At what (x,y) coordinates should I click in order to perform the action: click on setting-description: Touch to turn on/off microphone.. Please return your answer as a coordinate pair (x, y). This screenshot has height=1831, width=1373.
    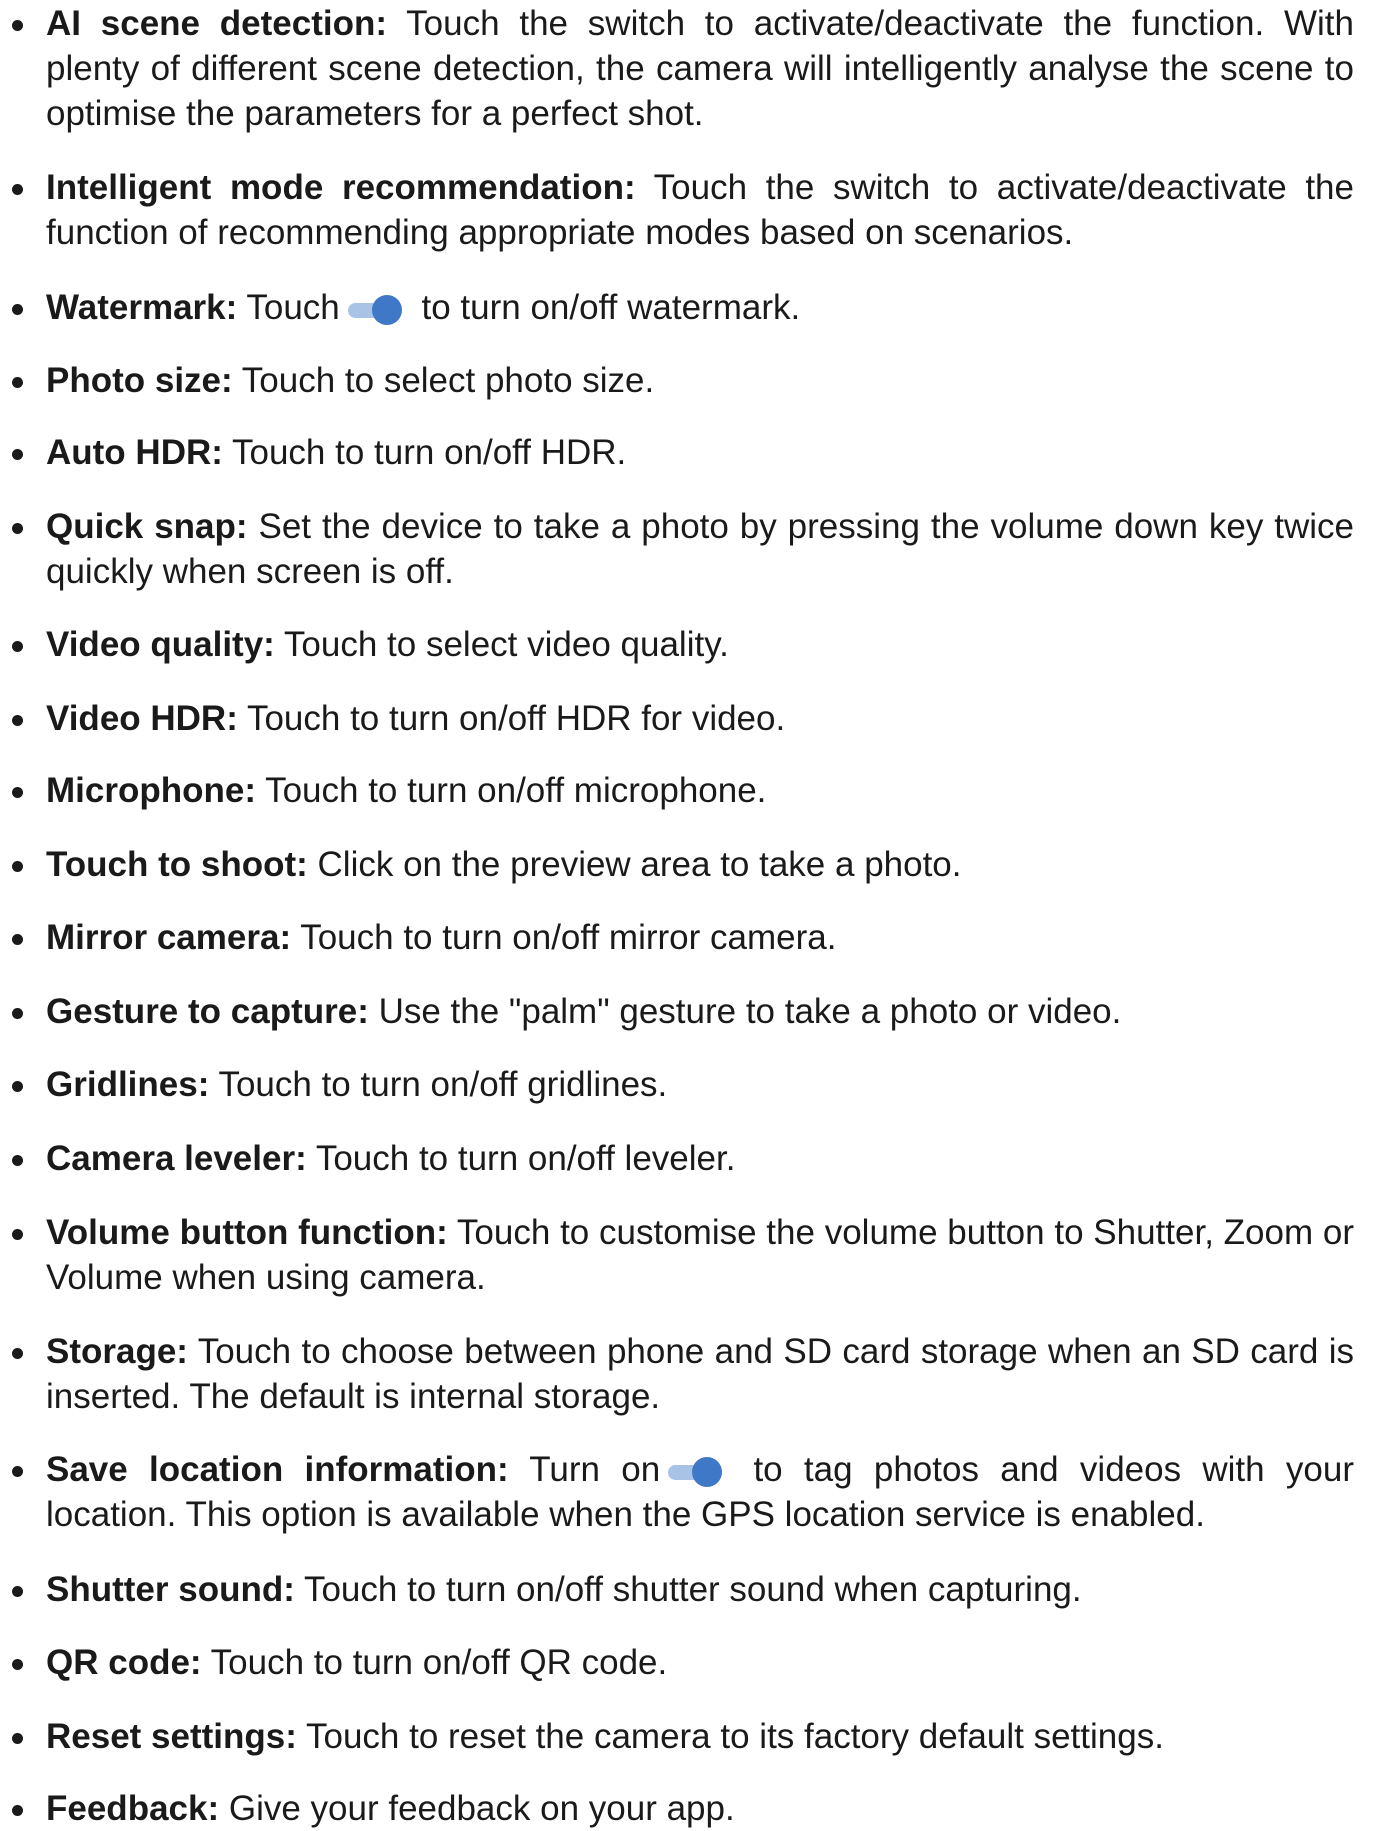
    Looking at the image, I should click on (511, 790).